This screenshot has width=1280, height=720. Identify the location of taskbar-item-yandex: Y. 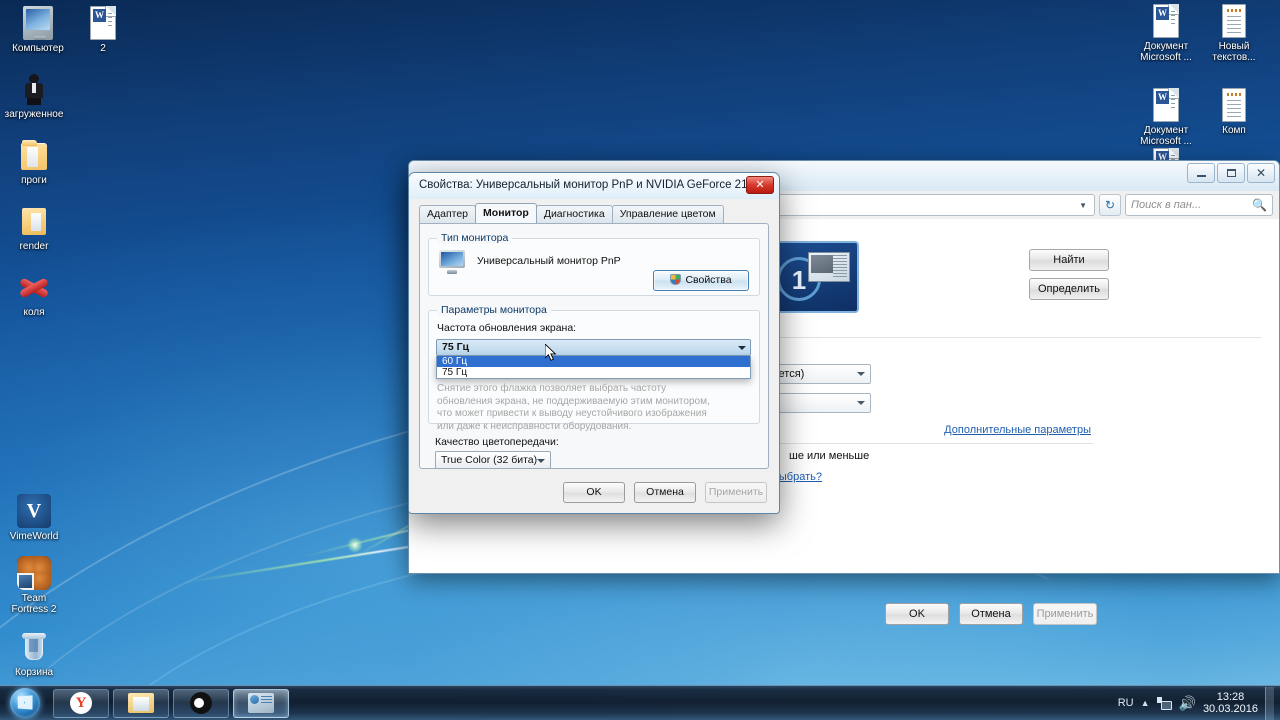
(81, 703).